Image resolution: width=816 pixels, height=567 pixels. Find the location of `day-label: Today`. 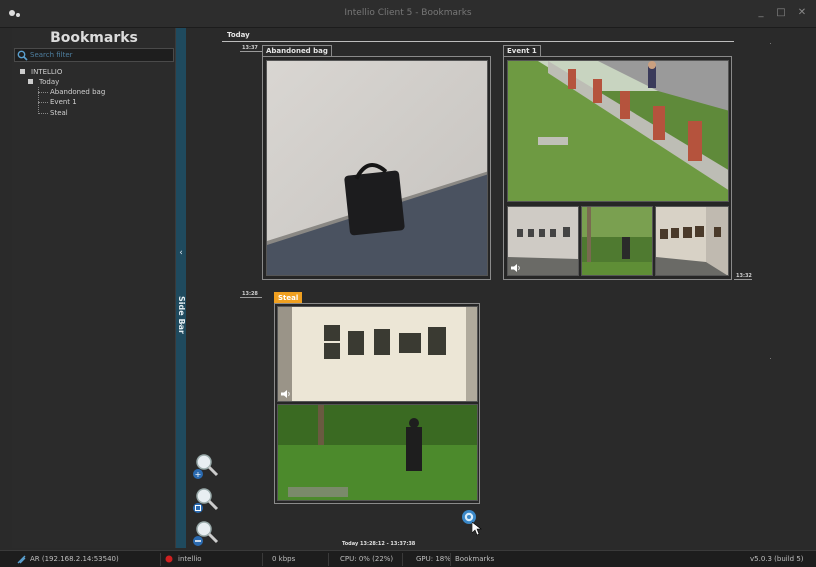

day-label: Today is located at coordinates (238, 35).